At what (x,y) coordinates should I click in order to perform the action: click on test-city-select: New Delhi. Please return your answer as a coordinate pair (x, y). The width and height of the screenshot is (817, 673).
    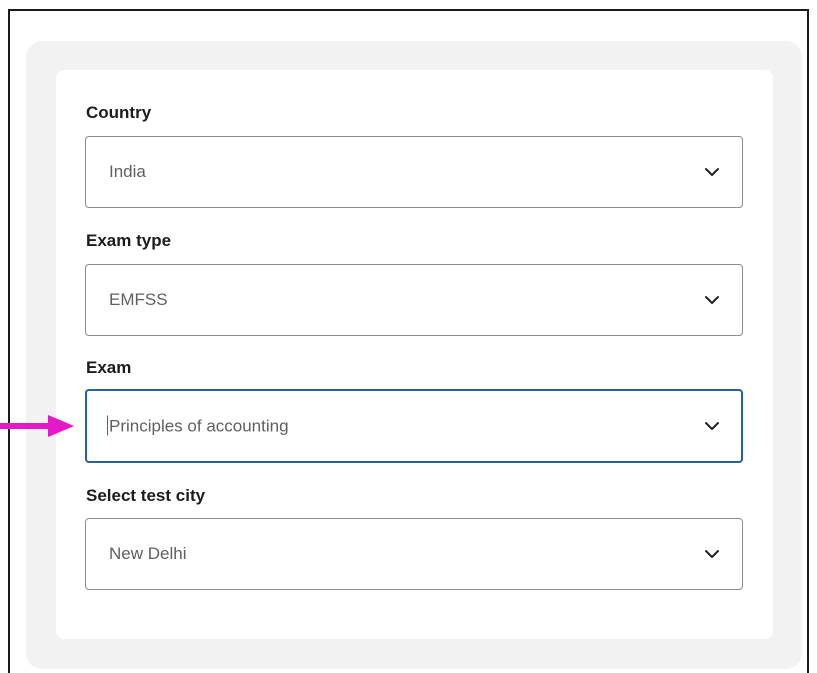
    Looking at the image, I should click on (414, 554).